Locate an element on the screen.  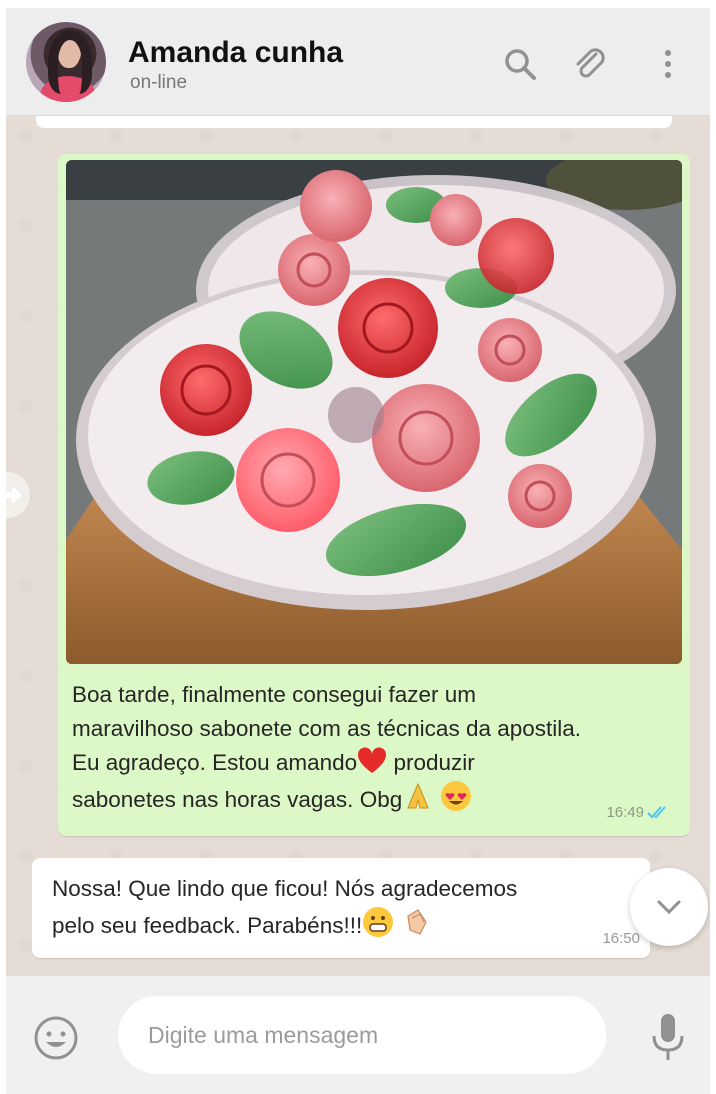
composer-bar is located at coordinates (358, 1035).